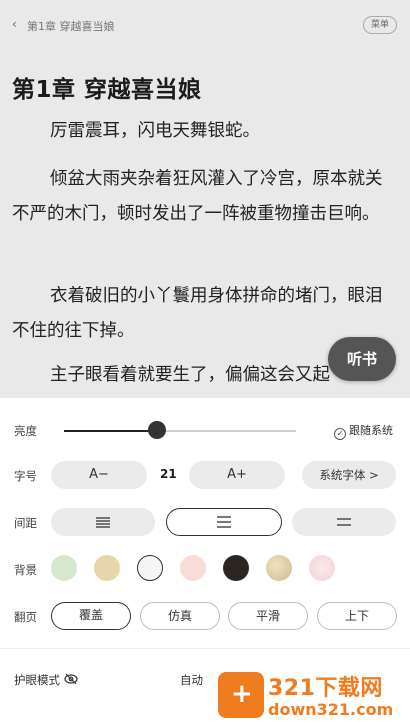  Describe the element at coordinates (241, 695) in the screenshot. I see `watermark-icon: +` at that location.